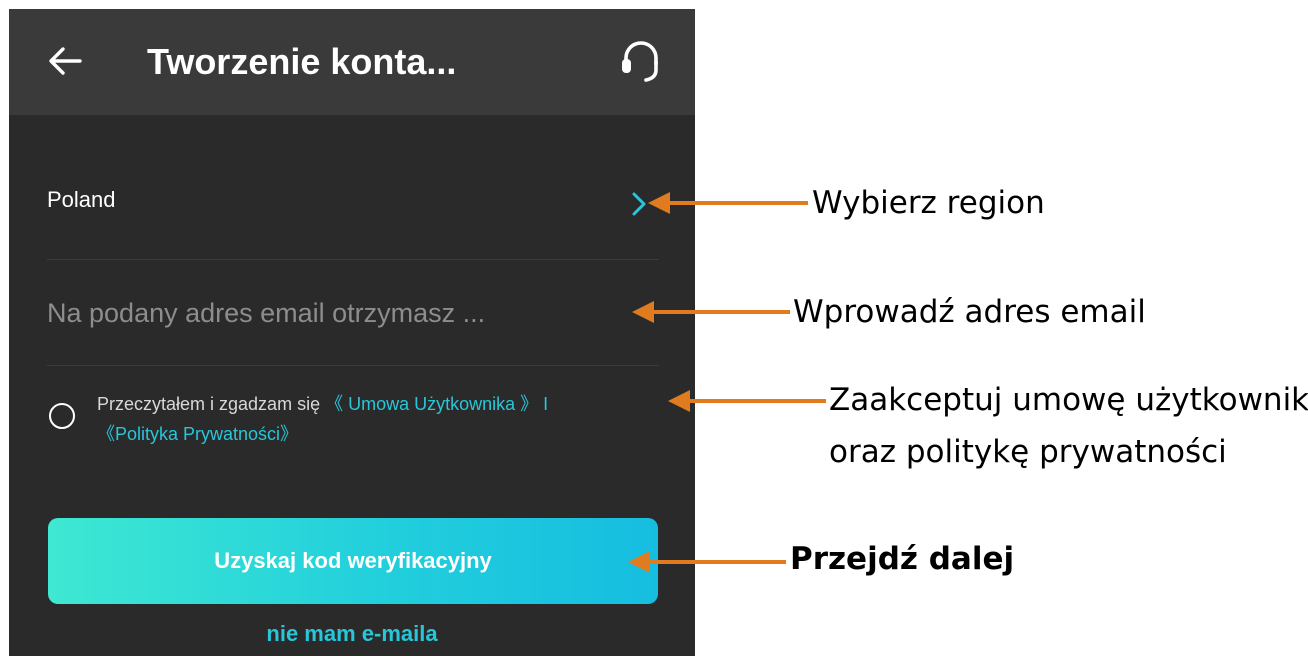 This screenshot has height=656, width=1308. What do you see at coordinates (1068, 400) in the screenshot?
I see `annotation-agreement-line1: Zaakceptuj umowę użytkownika` at bounding box center [1068, 400].